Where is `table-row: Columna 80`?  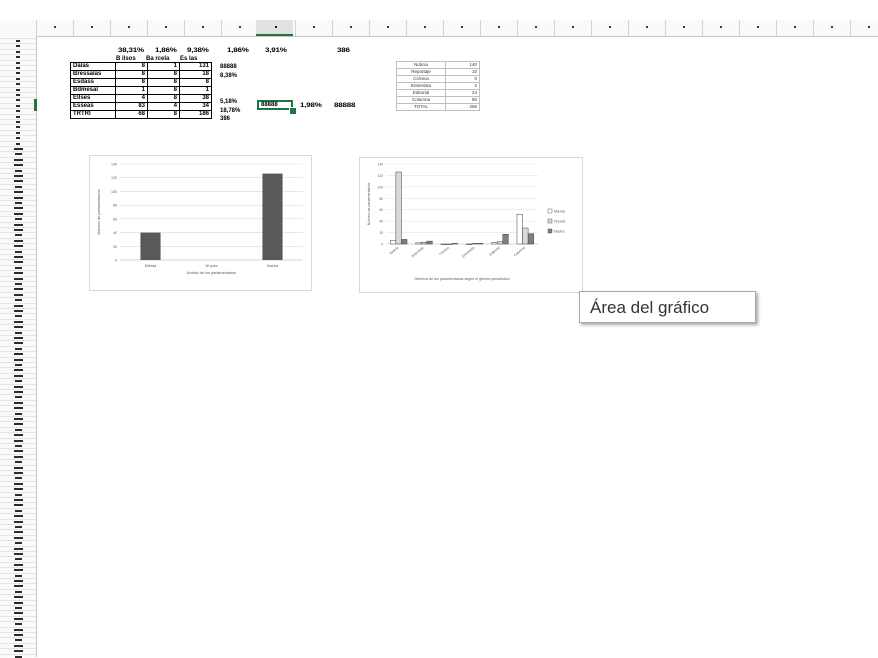
table-row: Columna 80 is located at coordinates (438, 100).